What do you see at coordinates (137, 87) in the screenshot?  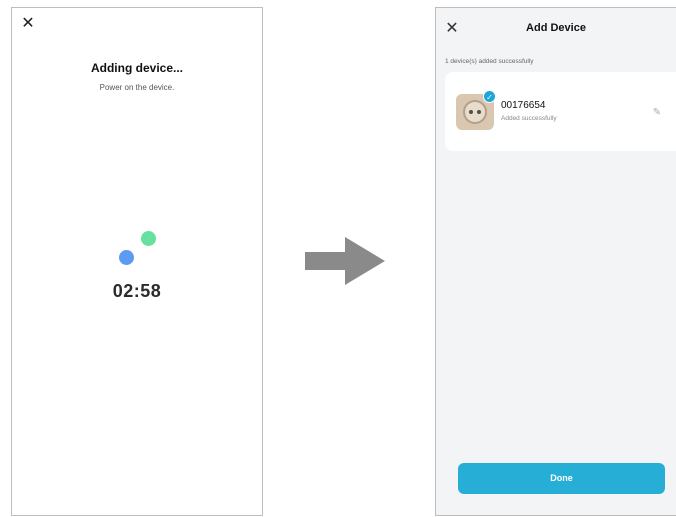 I see `instruction-text: Power on the device.` at bounding box center [137, 87].